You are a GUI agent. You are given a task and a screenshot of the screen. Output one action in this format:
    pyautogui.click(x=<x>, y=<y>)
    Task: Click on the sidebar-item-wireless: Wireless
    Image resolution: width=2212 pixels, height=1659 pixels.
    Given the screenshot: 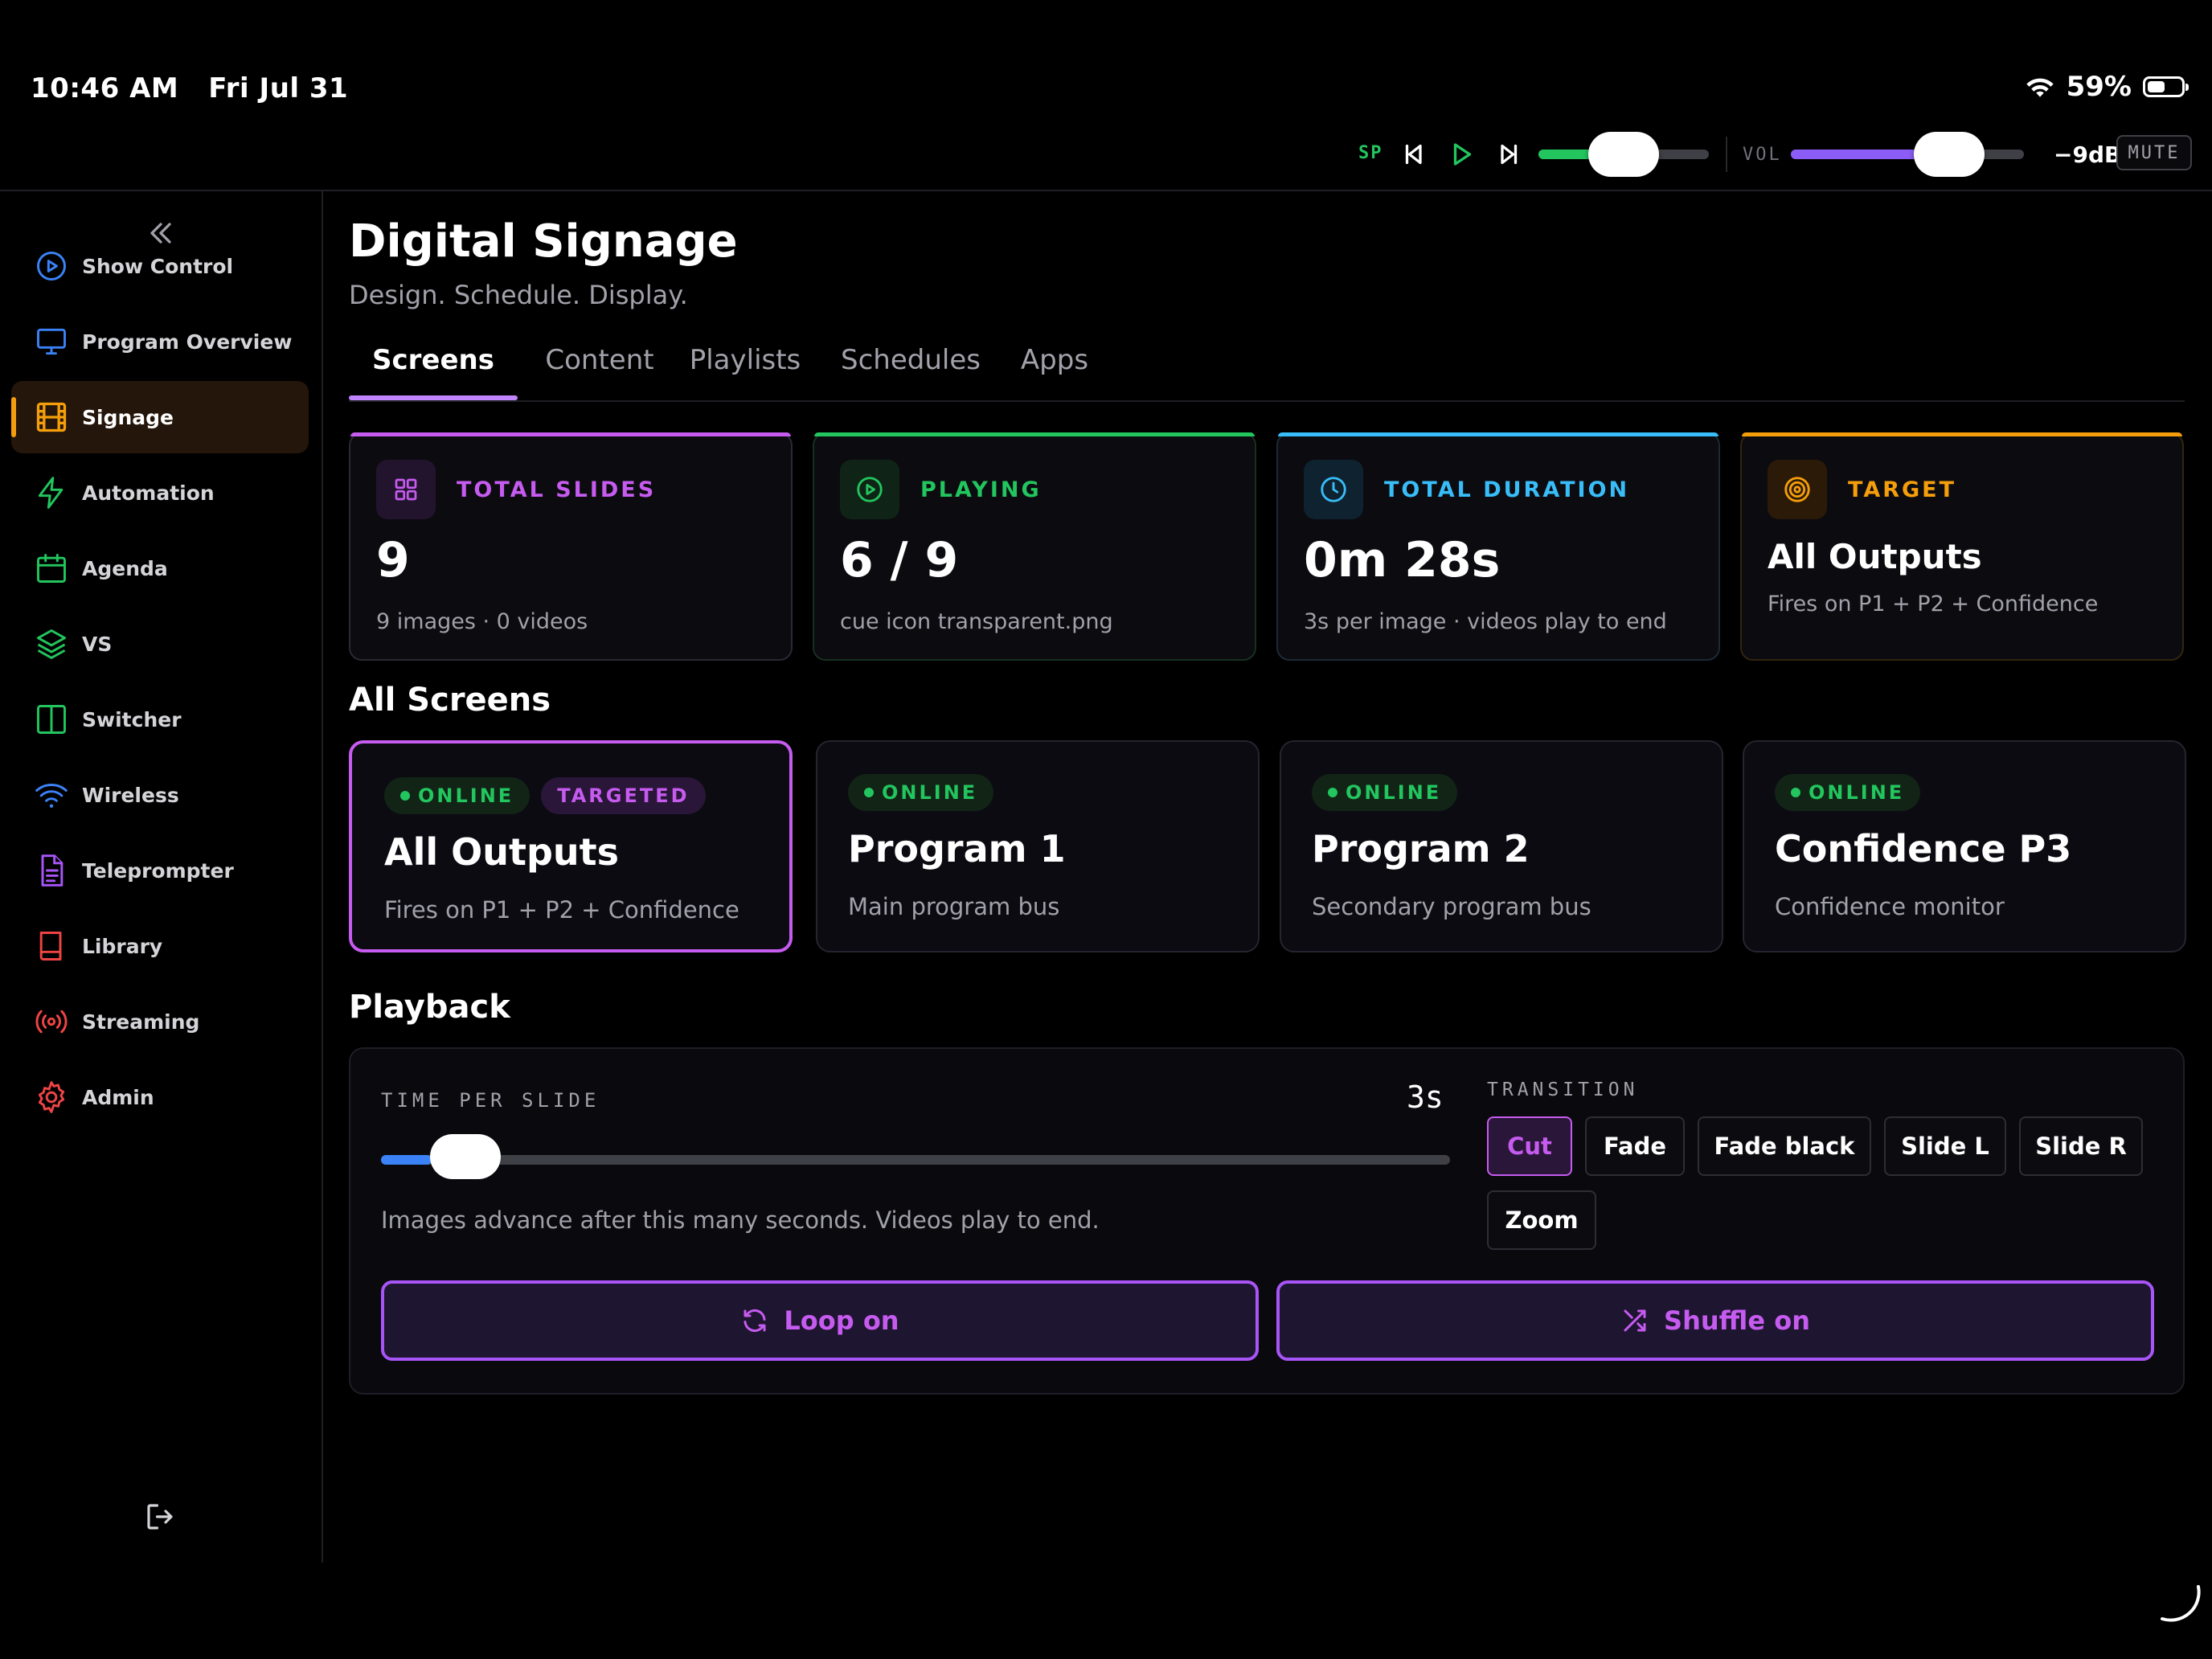 What is the action you would take?
    pyautogui.click(x=160, y=795)
    